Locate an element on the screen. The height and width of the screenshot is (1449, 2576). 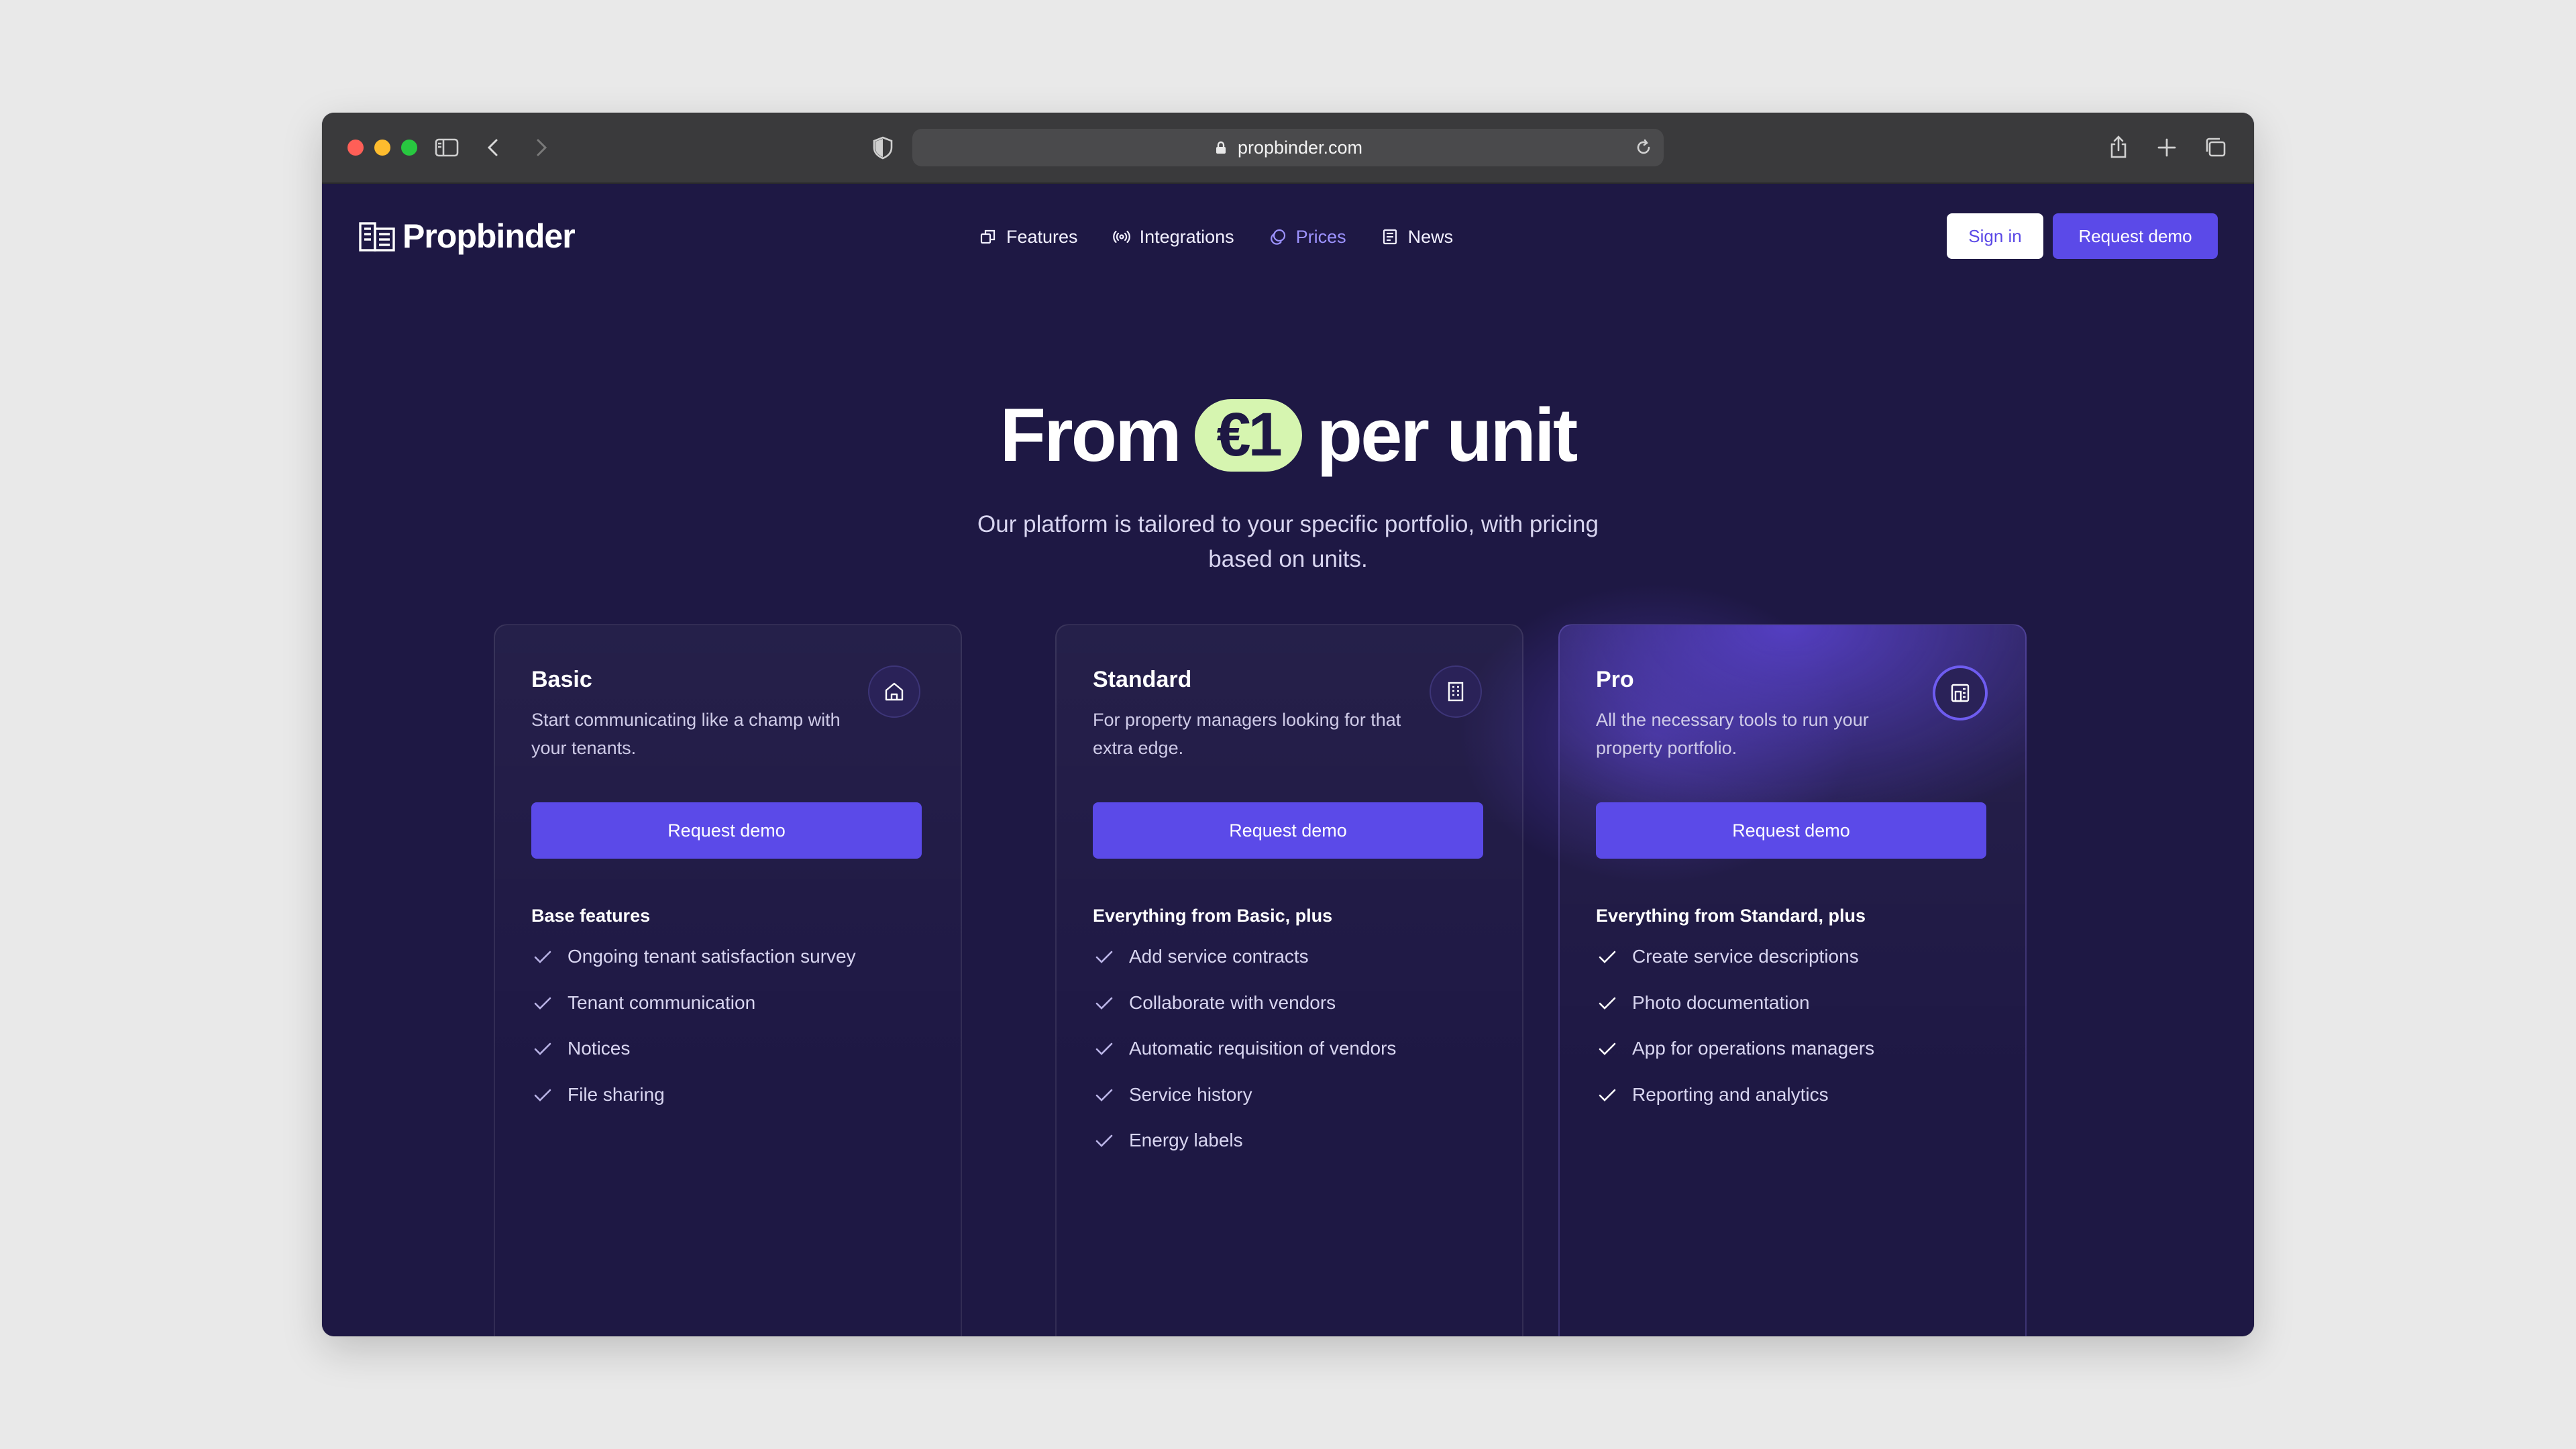
back-icon is located at coordinates (493, 147).